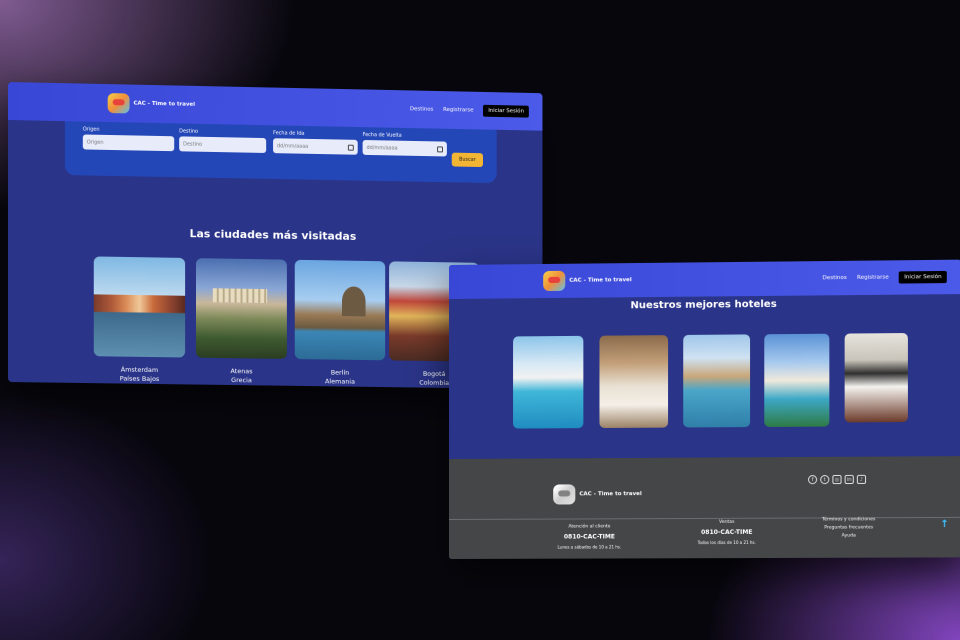  I want to click on scroll-to-top-arrow-icon: ↑, so click(944, 524).